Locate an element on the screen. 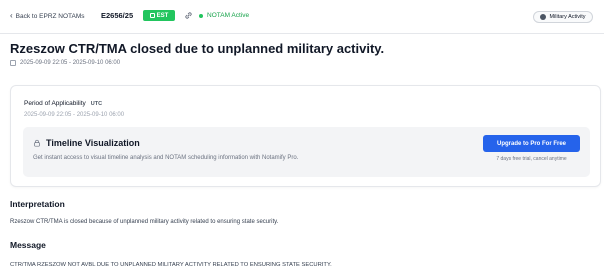  applicability-header: Period of Applicability UTC is located at coordinates (63, 103).